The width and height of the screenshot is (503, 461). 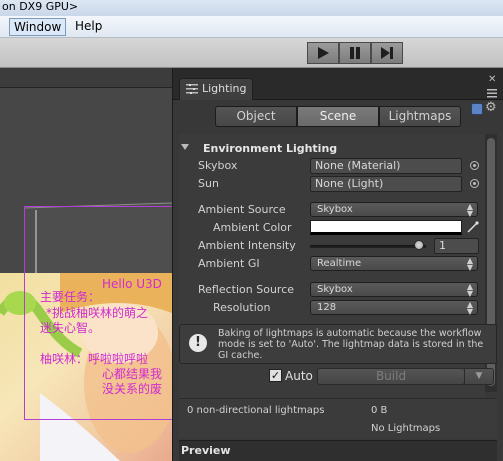 What do you see at coordinates (132, 284) in the screenshot?
I see `scene-text: Hello U3D` at bounding box center [132, 284].